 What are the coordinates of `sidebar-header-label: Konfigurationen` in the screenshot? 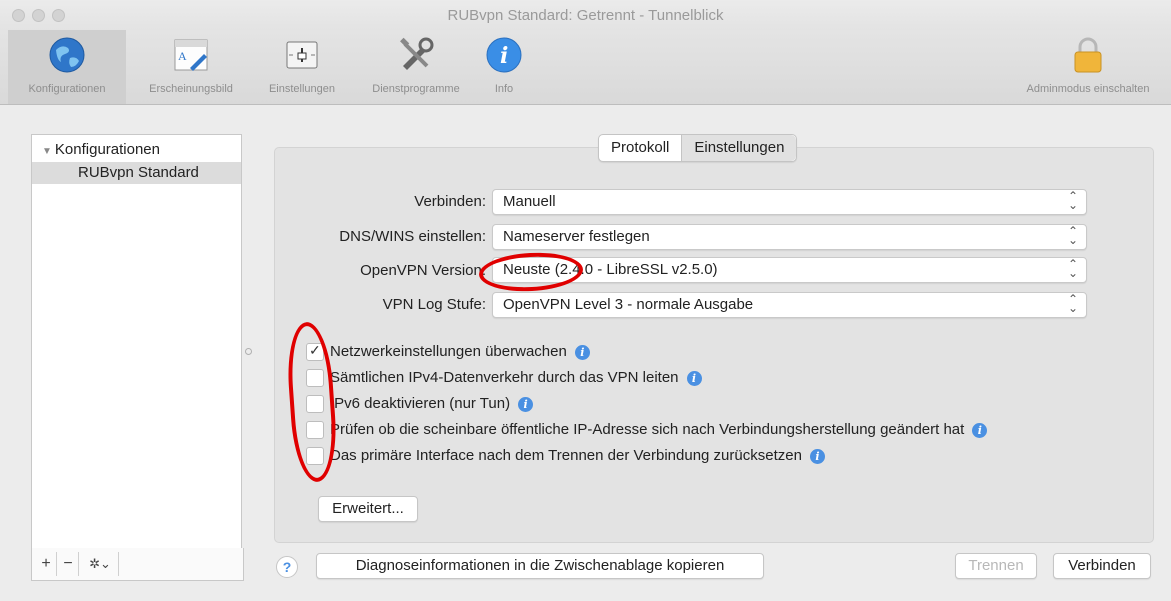 It's located at (107, 149).